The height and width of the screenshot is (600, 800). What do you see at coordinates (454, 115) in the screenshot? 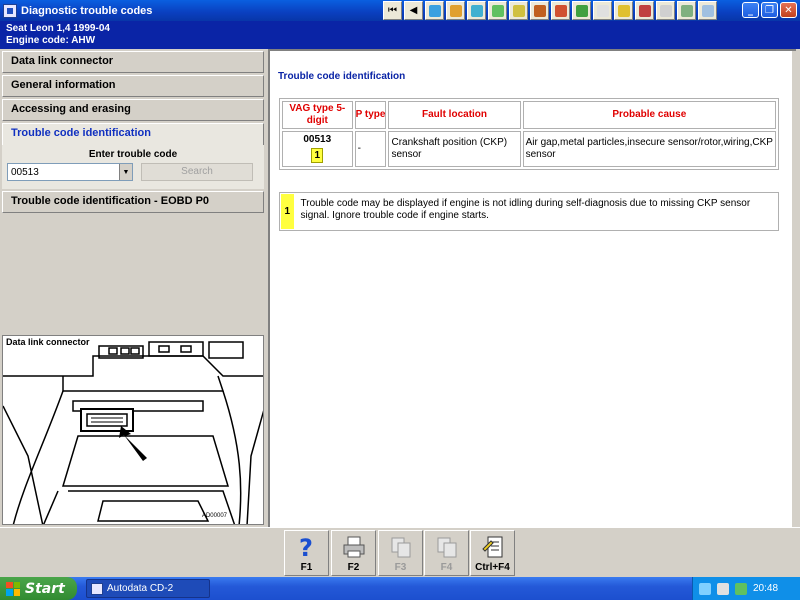
I see `header-fault-location: Fault location` at bounding box center [454, 115].